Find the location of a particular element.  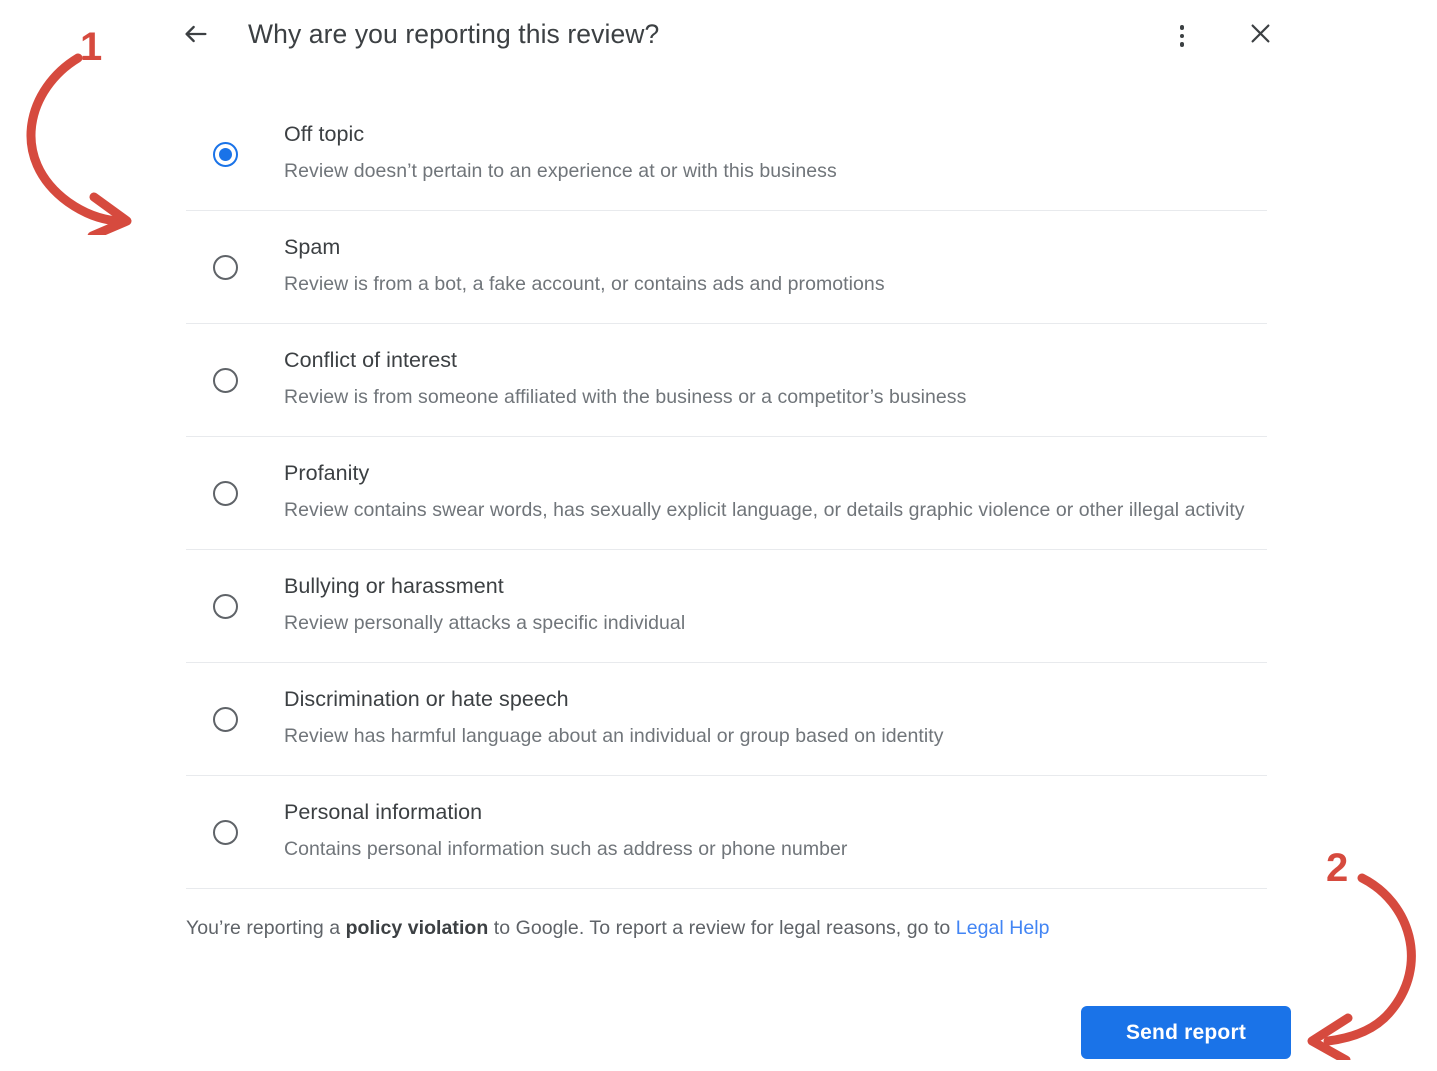

disclaimer-prefix: You’re reporting a is located at coordinates (266, 928).